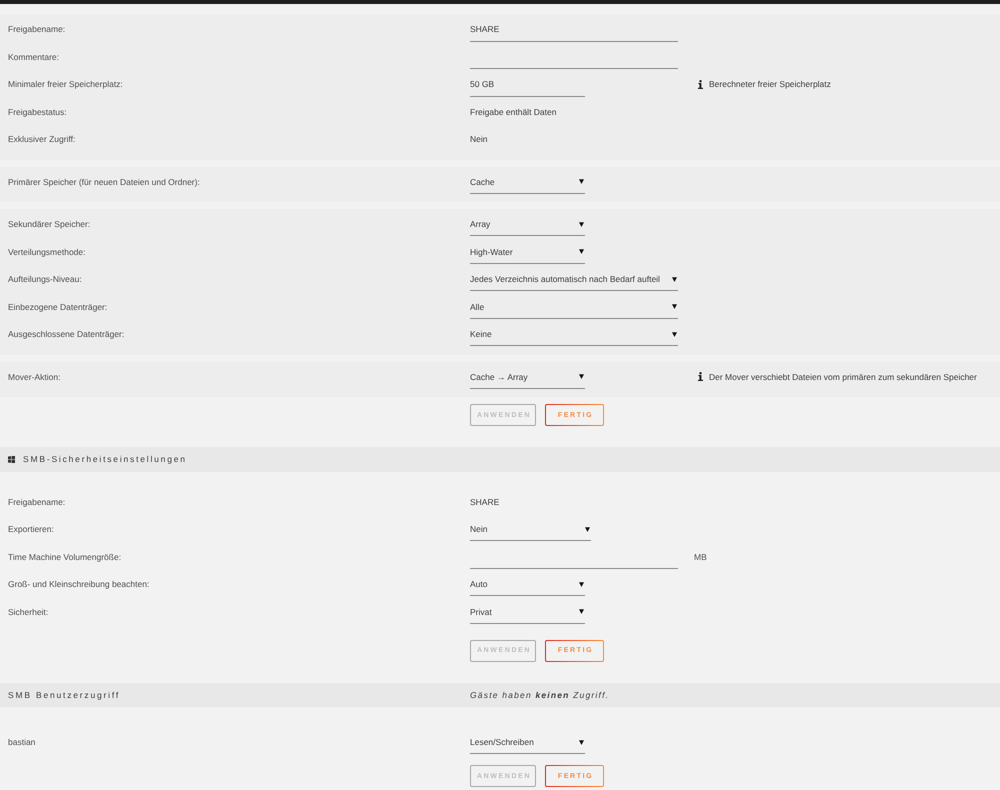  Describe the element at coordinates (66, 334) in the screenshot. I see `field-label: Ausgeschlossene Datenträger:` at that location.